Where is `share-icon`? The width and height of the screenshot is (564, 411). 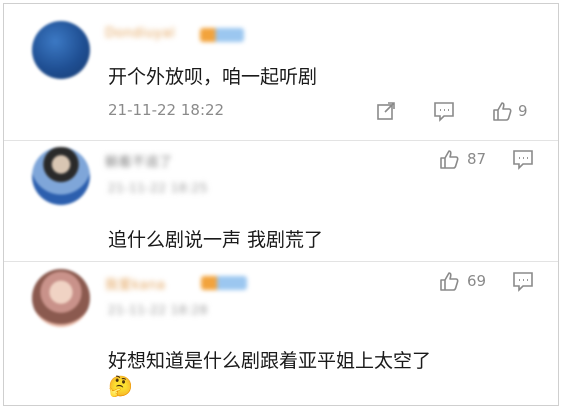
share-icon is located at coordinates (386, 111).